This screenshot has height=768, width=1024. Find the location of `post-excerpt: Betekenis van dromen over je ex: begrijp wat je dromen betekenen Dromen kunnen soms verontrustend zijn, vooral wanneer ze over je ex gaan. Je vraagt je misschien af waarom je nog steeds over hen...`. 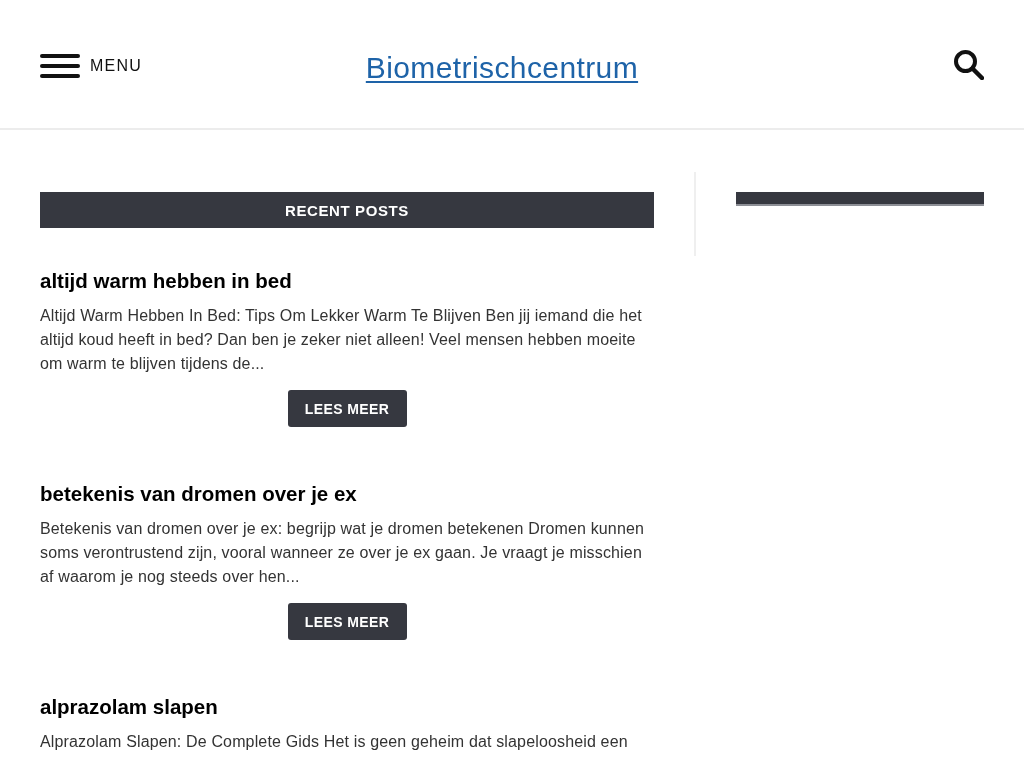

post-excerpt: Betekenis van dromen over je ex: begrijp wat je dromen betekenen Dromen kunnen soms verontrustend zijn, vooral wanneer ze over je ex gaan. Je vraagt je misschien af waarom je nog steeds over hen... is located at coordinates (343, 553).